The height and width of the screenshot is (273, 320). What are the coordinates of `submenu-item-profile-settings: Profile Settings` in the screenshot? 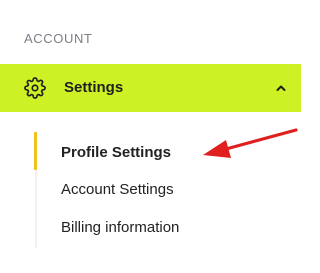 It's located at (116, 152).